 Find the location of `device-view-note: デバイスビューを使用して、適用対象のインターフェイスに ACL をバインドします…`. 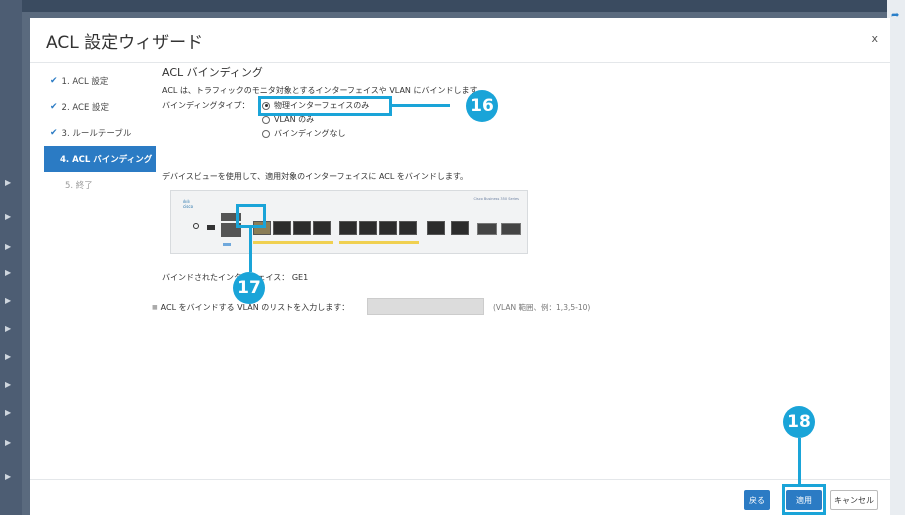

device-view-note: デバイスビューを使用して、適用対象のインターフェイスに ACL をバインドします… is located at coordinates (315, 176).